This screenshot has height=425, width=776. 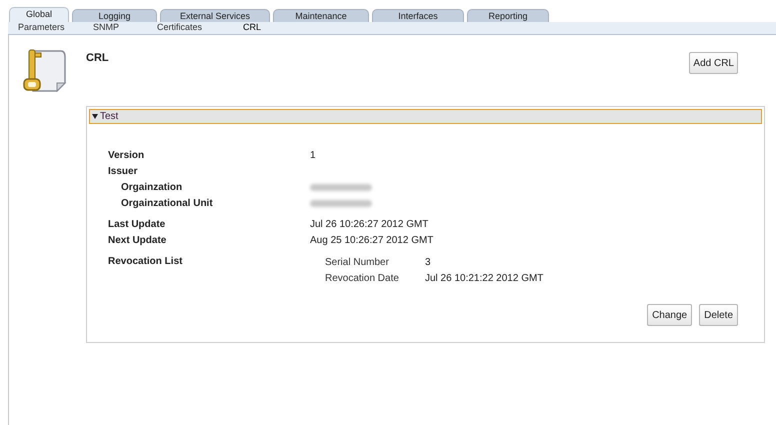 I want to click on add-crl-button: Add CRL, so click(x=713, y=63).